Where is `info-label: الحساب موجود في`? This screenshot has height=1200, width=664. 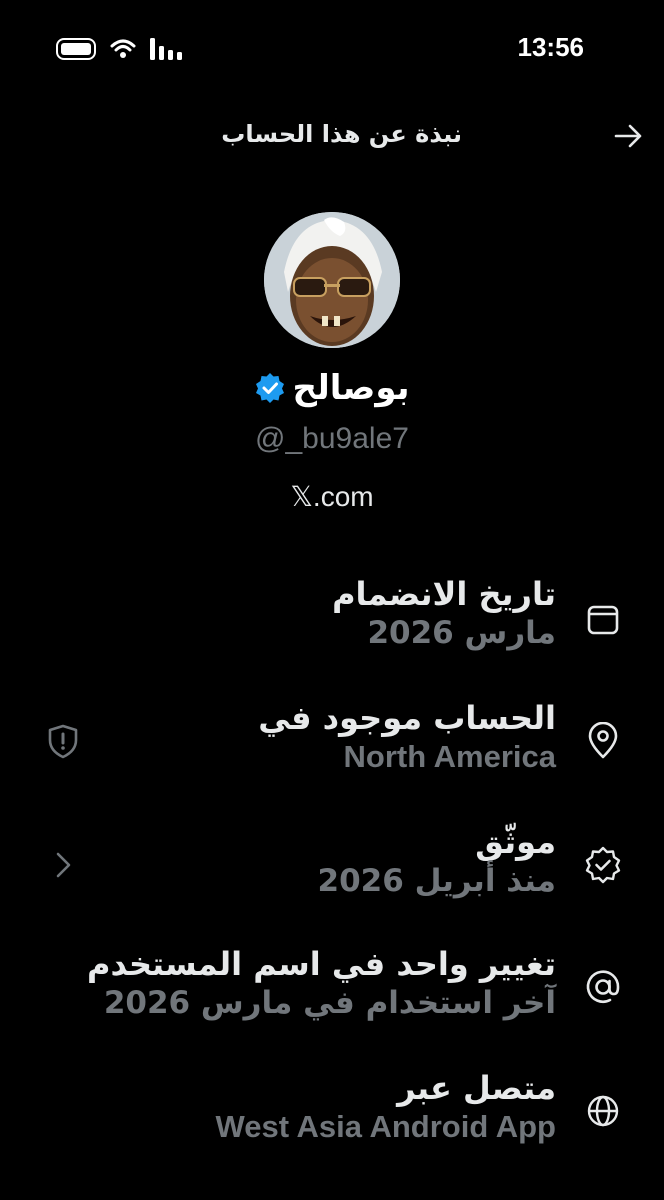
info-label: الحساب موجود في is located at coordinates (407, 718).